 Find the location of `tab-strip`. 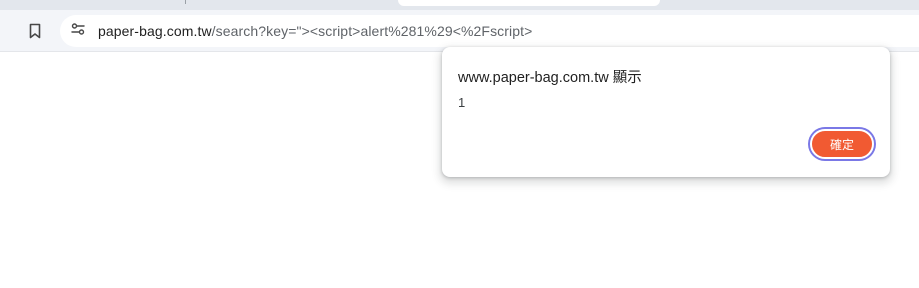

tab-strip is located at coordinates (459, 5).